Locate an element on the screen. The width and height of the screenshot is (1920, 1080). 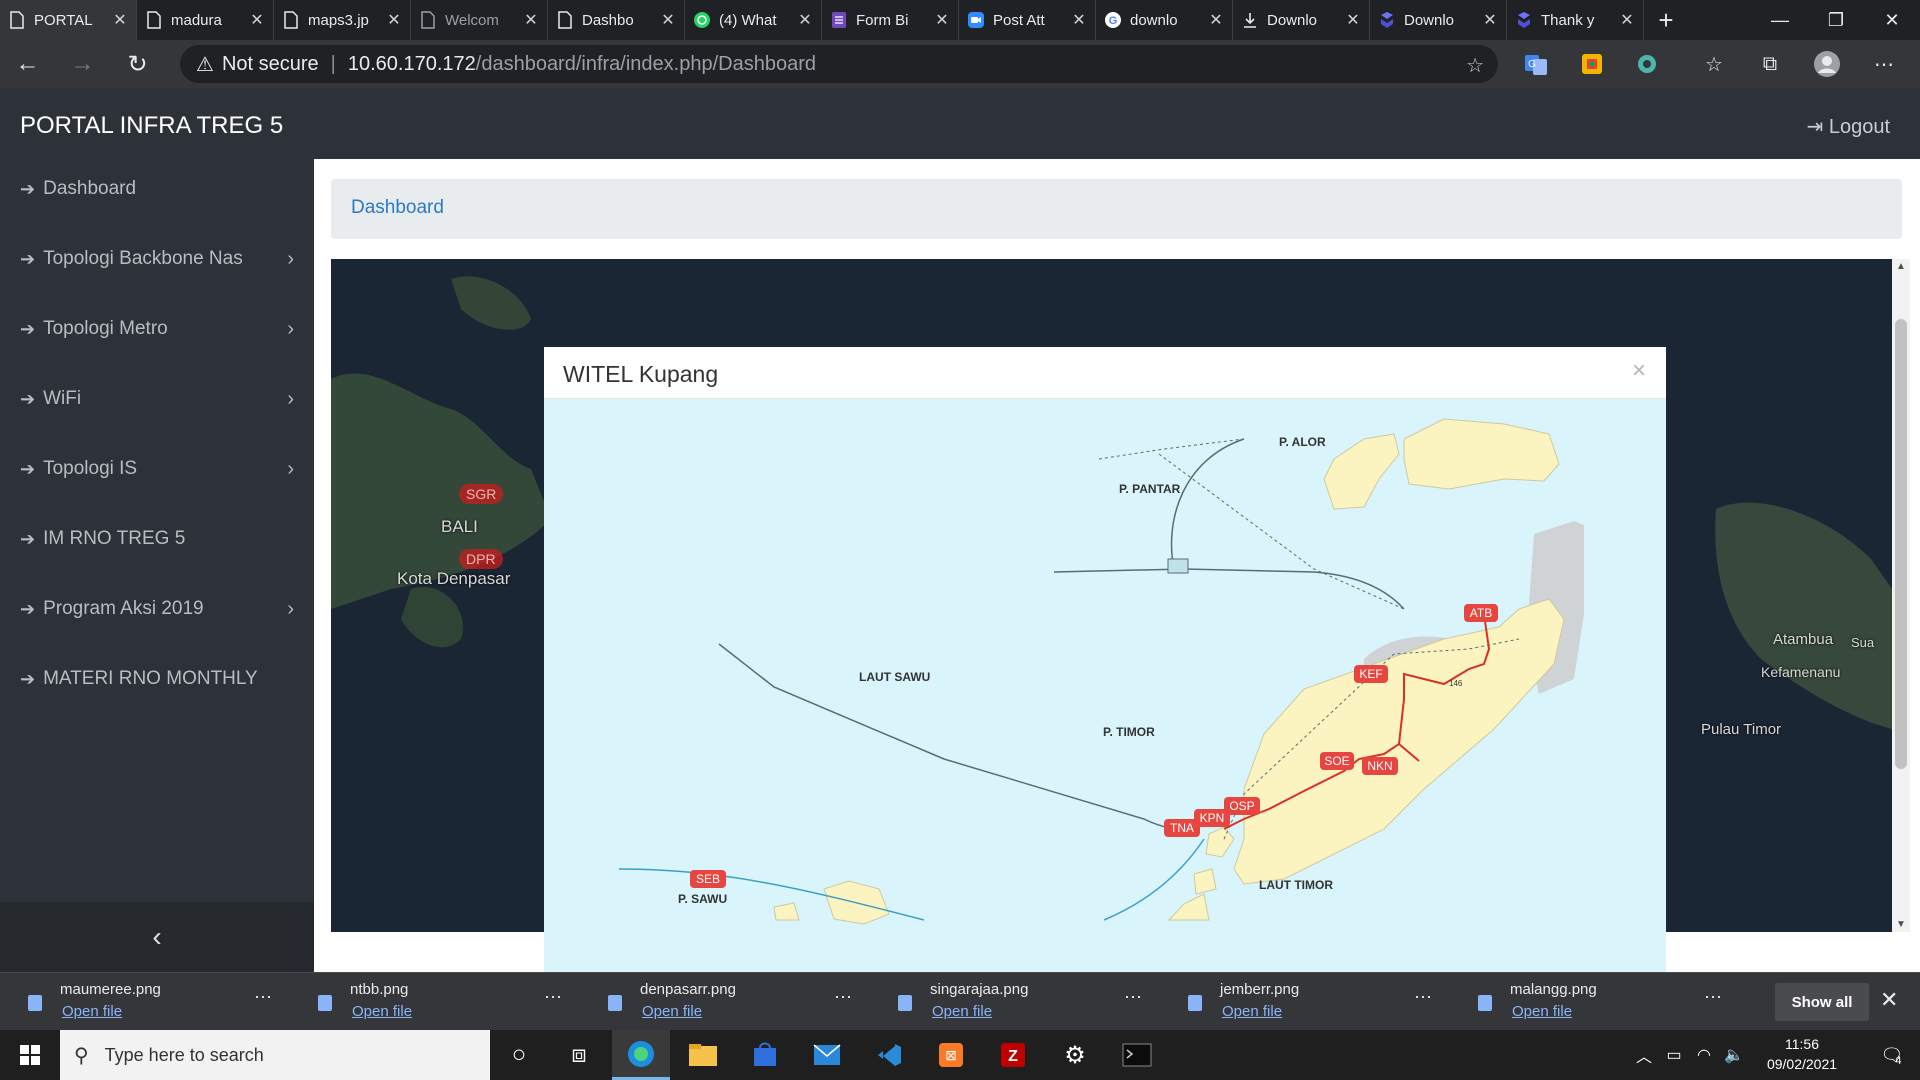
collections-icon: ⧉ is located at coordinates (1770, 64).